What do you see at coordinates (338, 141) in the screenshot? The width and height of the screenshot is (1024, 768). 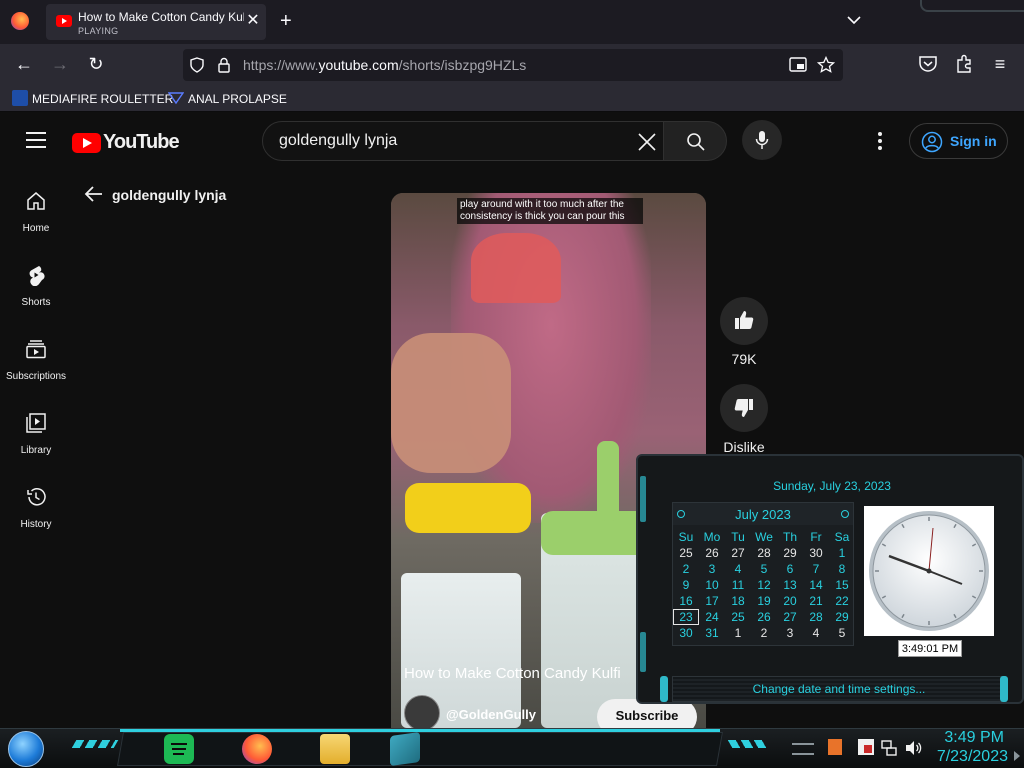 I see `search-input: goldengully lynja` at bounding box center [338, 141].